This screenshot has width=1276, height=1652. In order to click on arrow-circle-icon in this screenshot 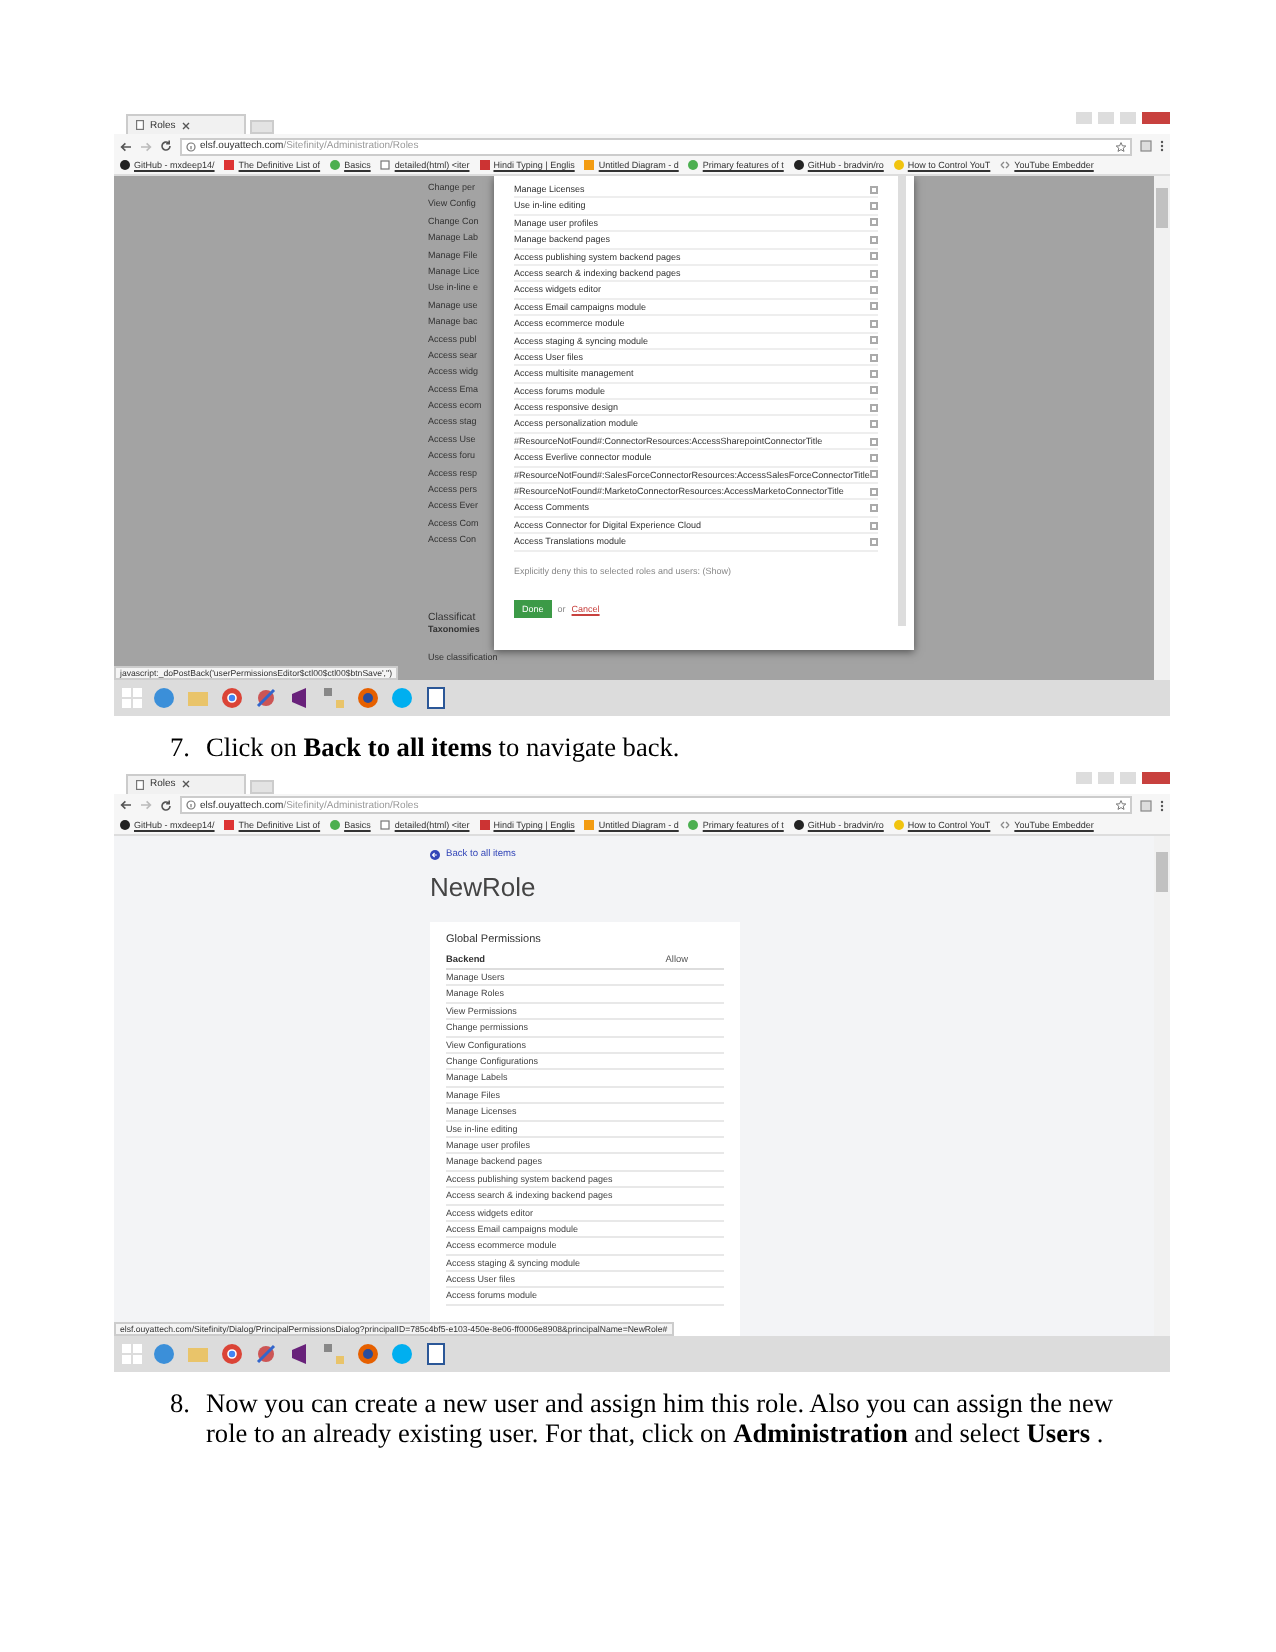, I will do `click(435, 855)`.